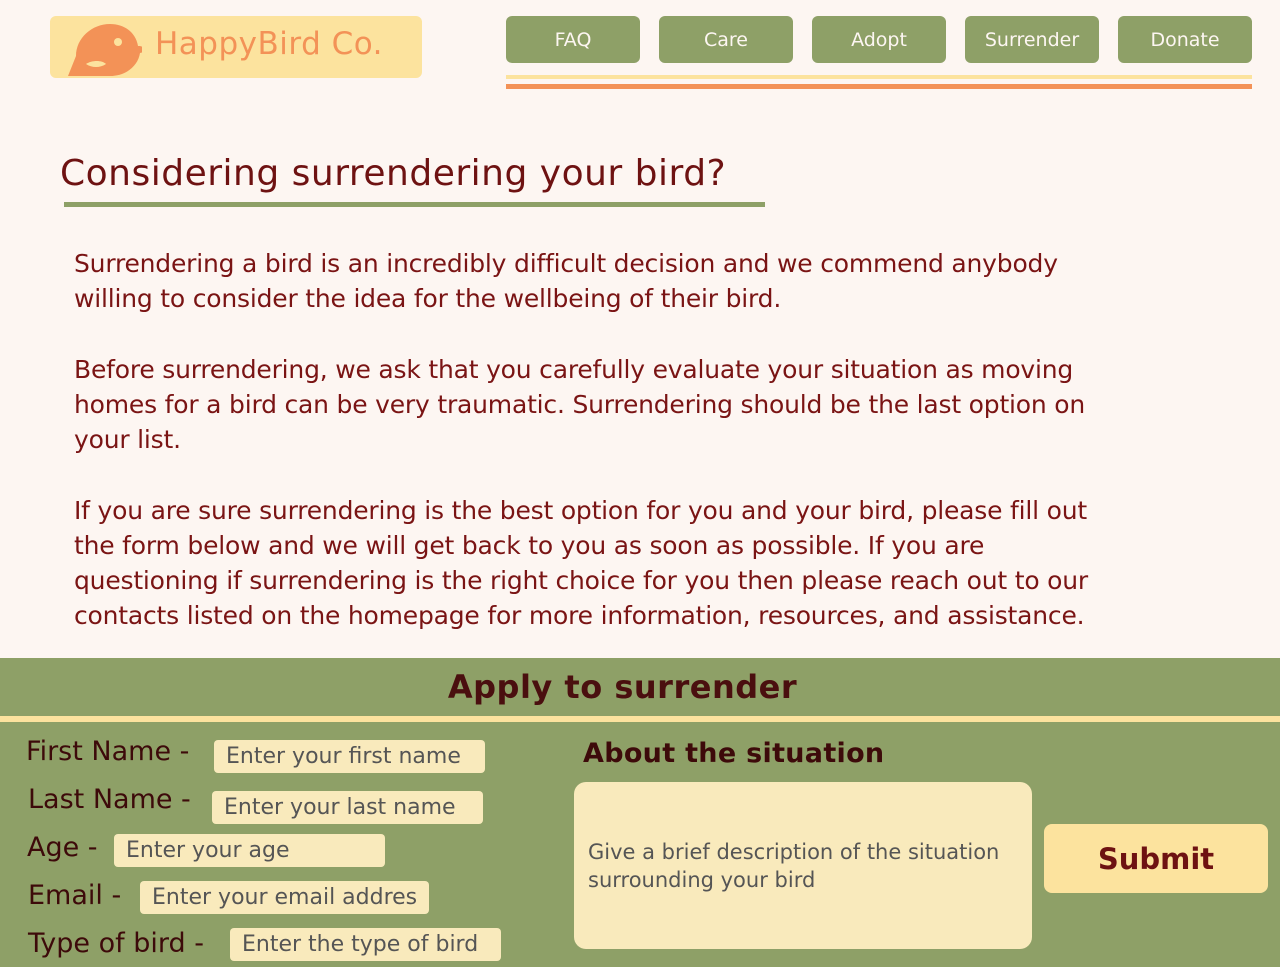  I want to click on about-situation-textarea, so click(803, 865).